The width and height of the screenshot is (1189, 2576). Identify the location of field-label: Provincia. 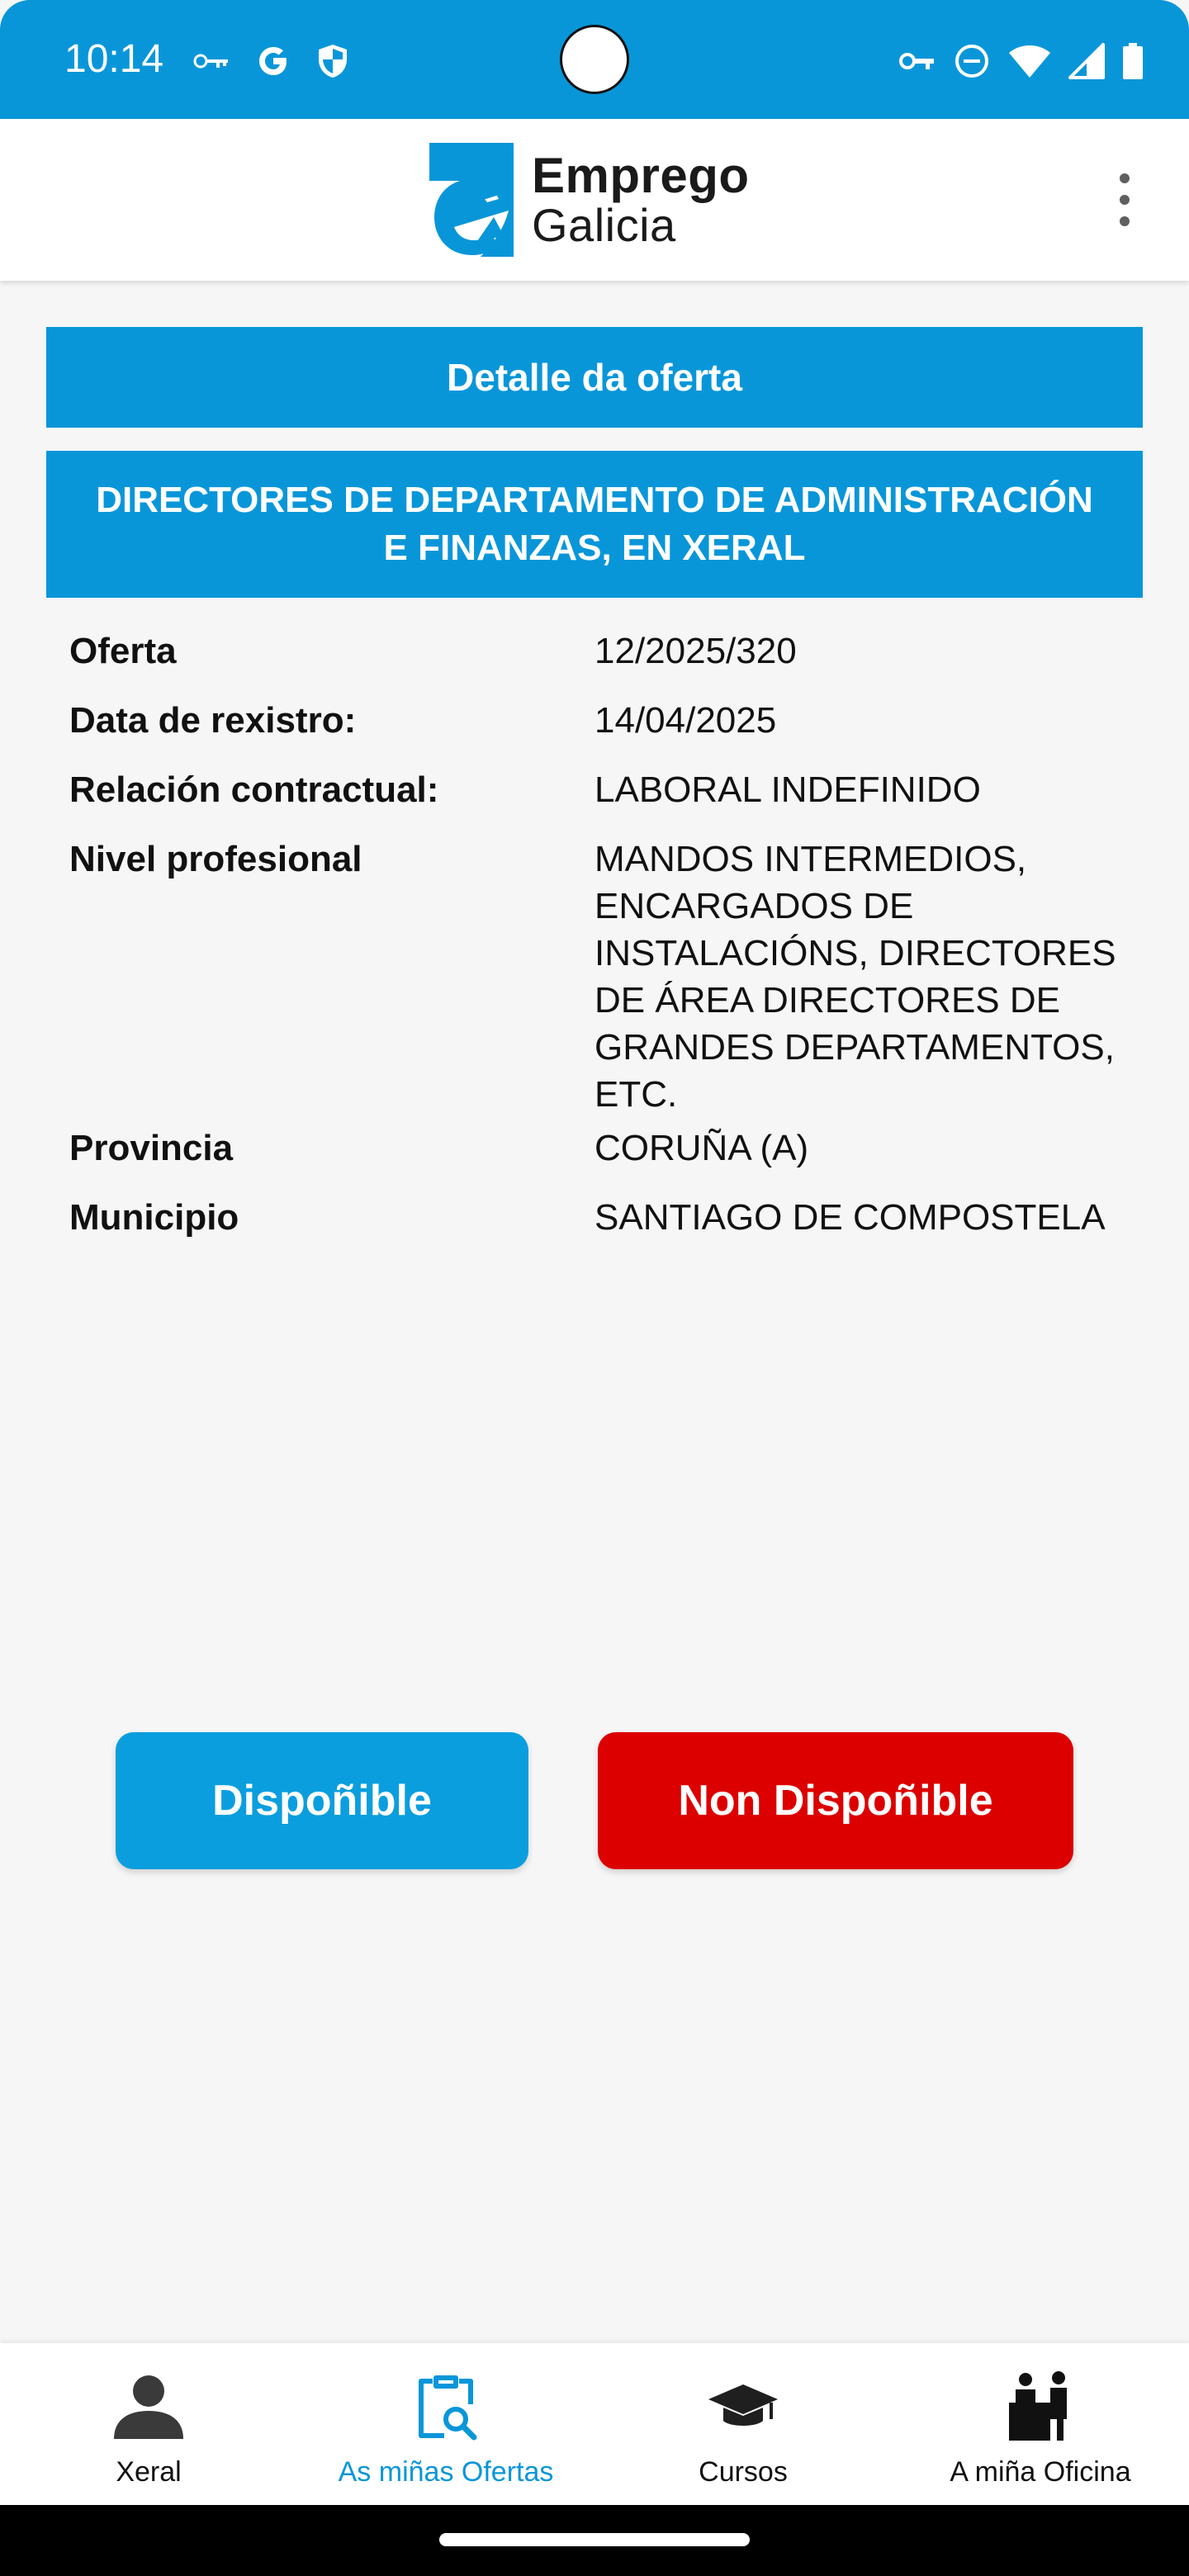
(151, 1148).